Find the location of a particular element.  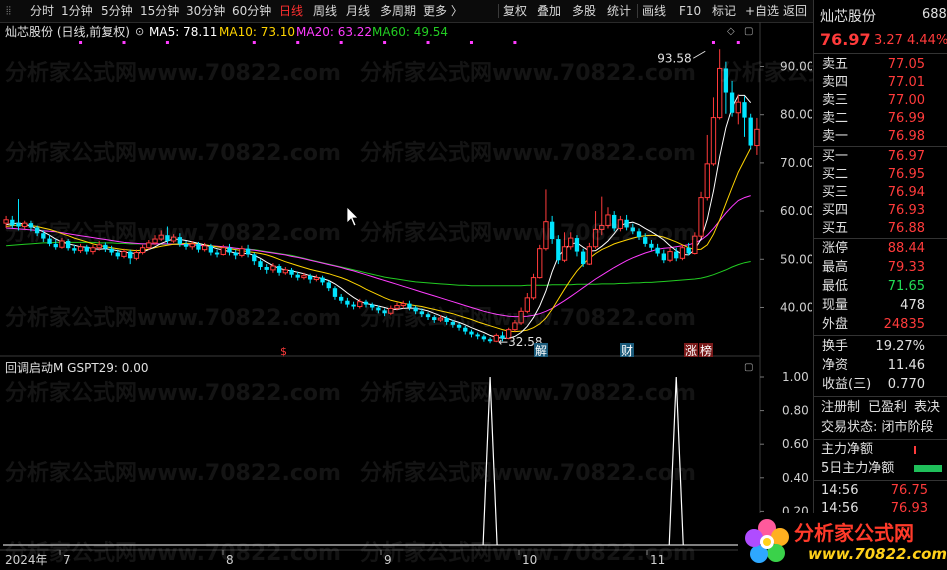

bid-level-row: 买一 76.97 is located at coordinates (880, 157).